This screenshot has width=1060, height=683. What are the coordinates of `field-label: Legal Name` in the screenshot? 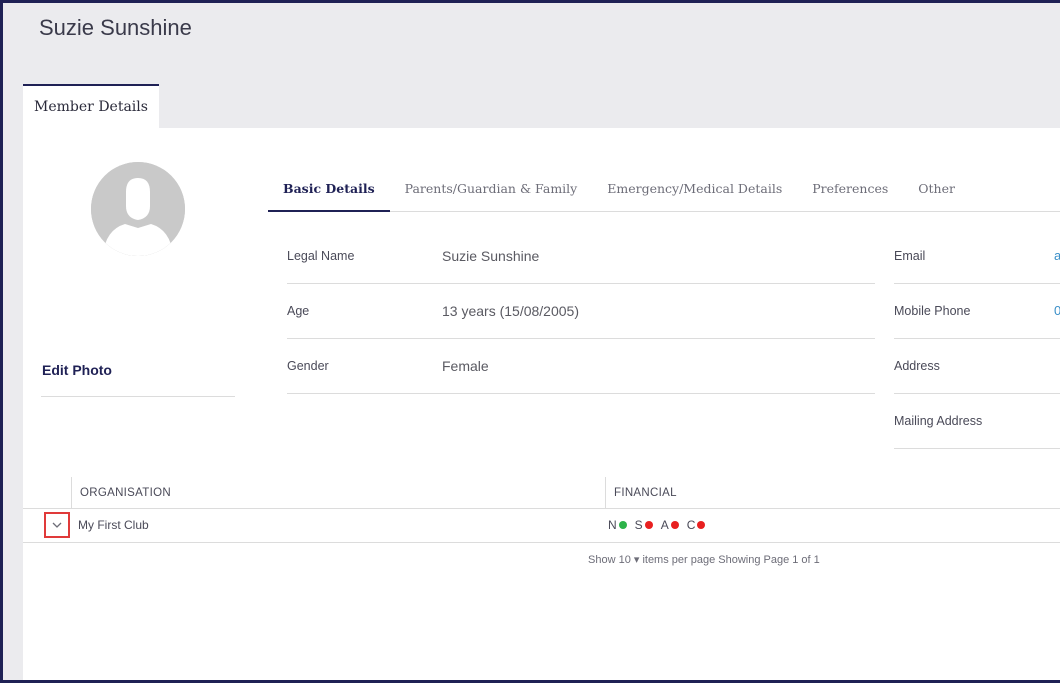 It's located at (321, 256).